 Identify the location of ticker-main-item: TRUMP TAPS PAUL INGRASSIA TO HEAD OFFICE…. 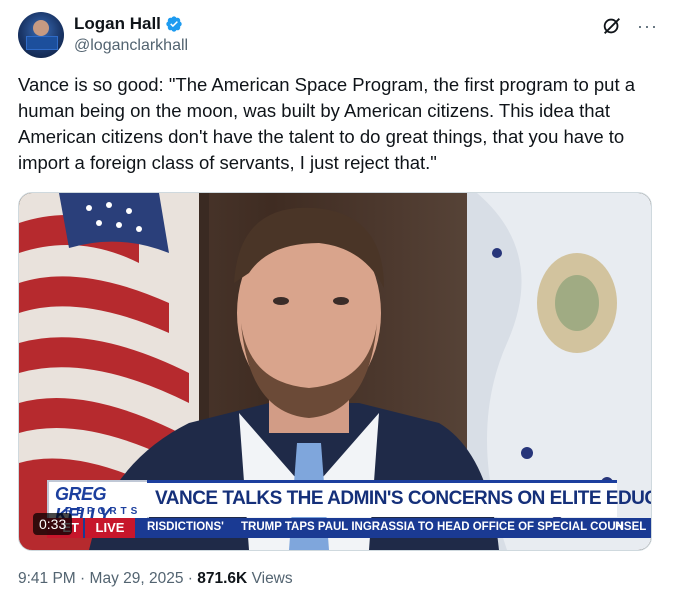
(444, 527).